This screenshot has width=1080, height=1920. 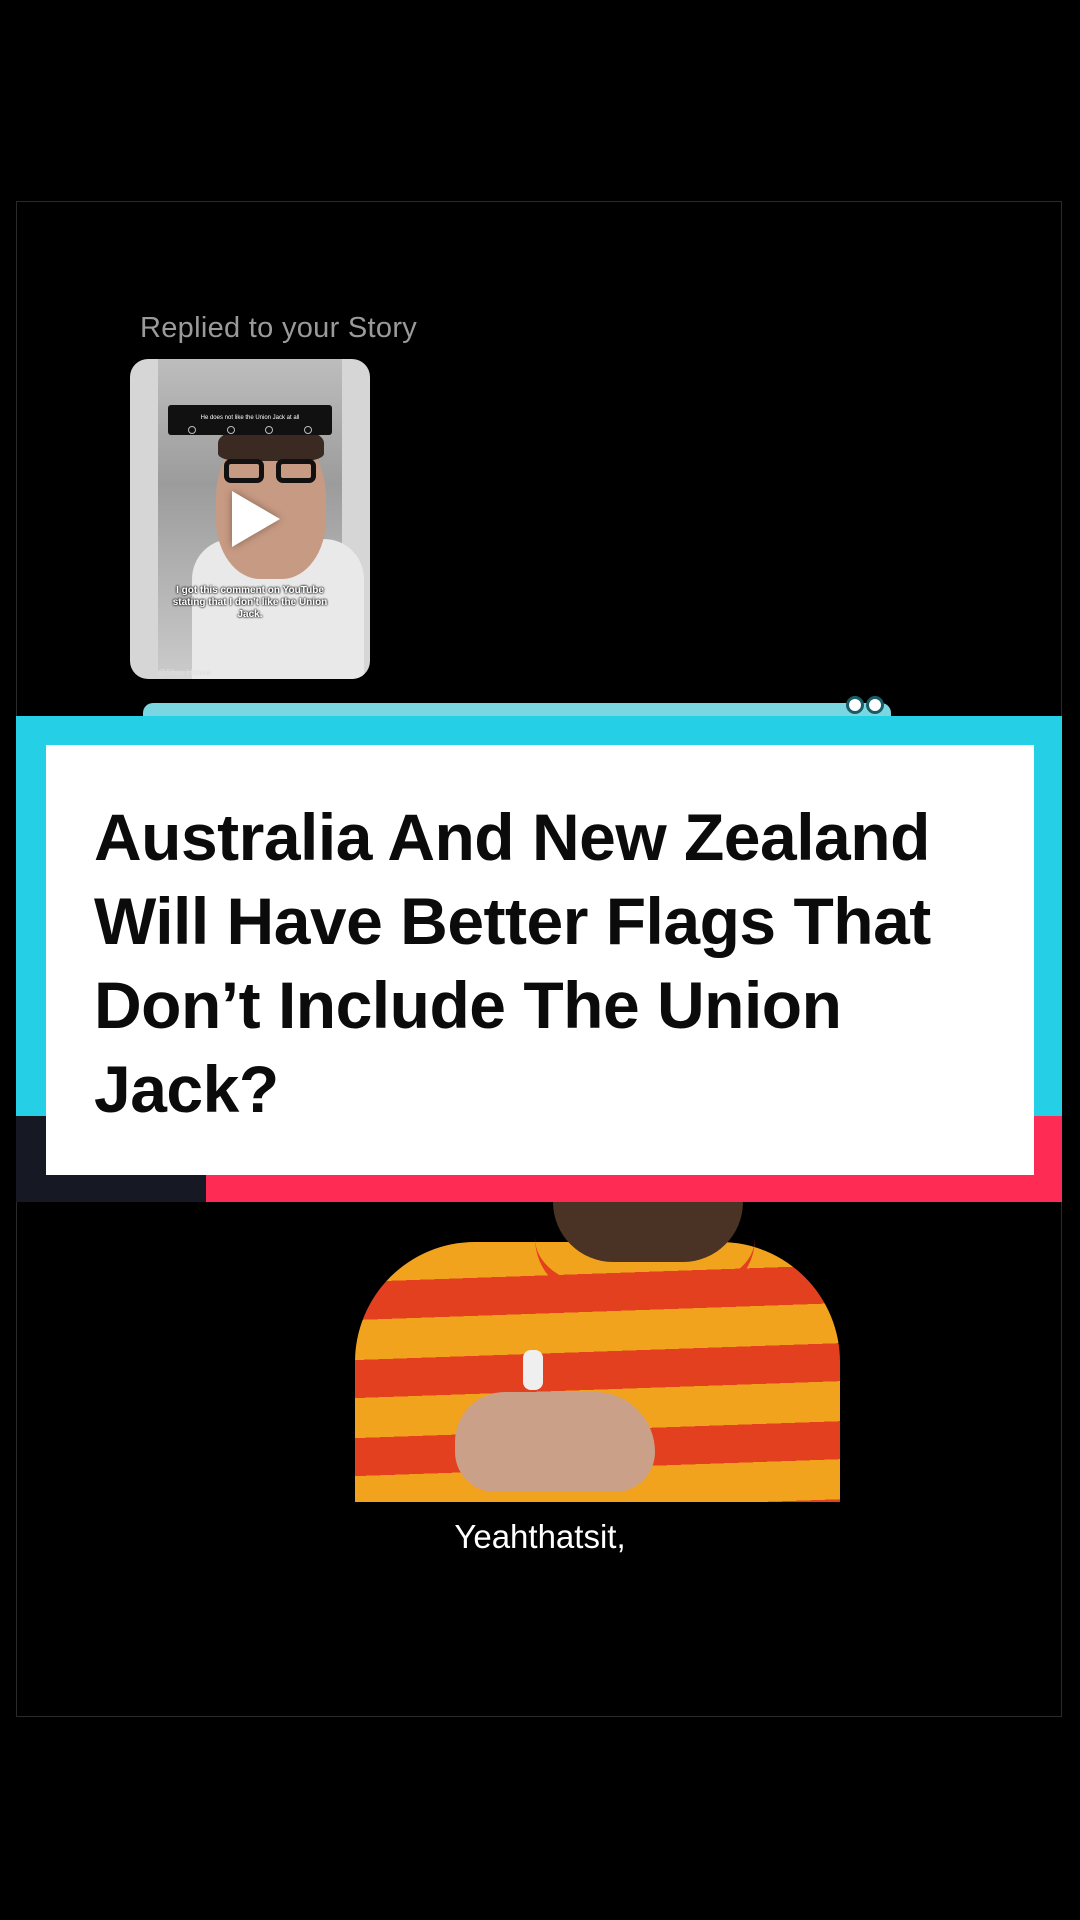 I want to click on reply-icon, so click(x=269, y=430).